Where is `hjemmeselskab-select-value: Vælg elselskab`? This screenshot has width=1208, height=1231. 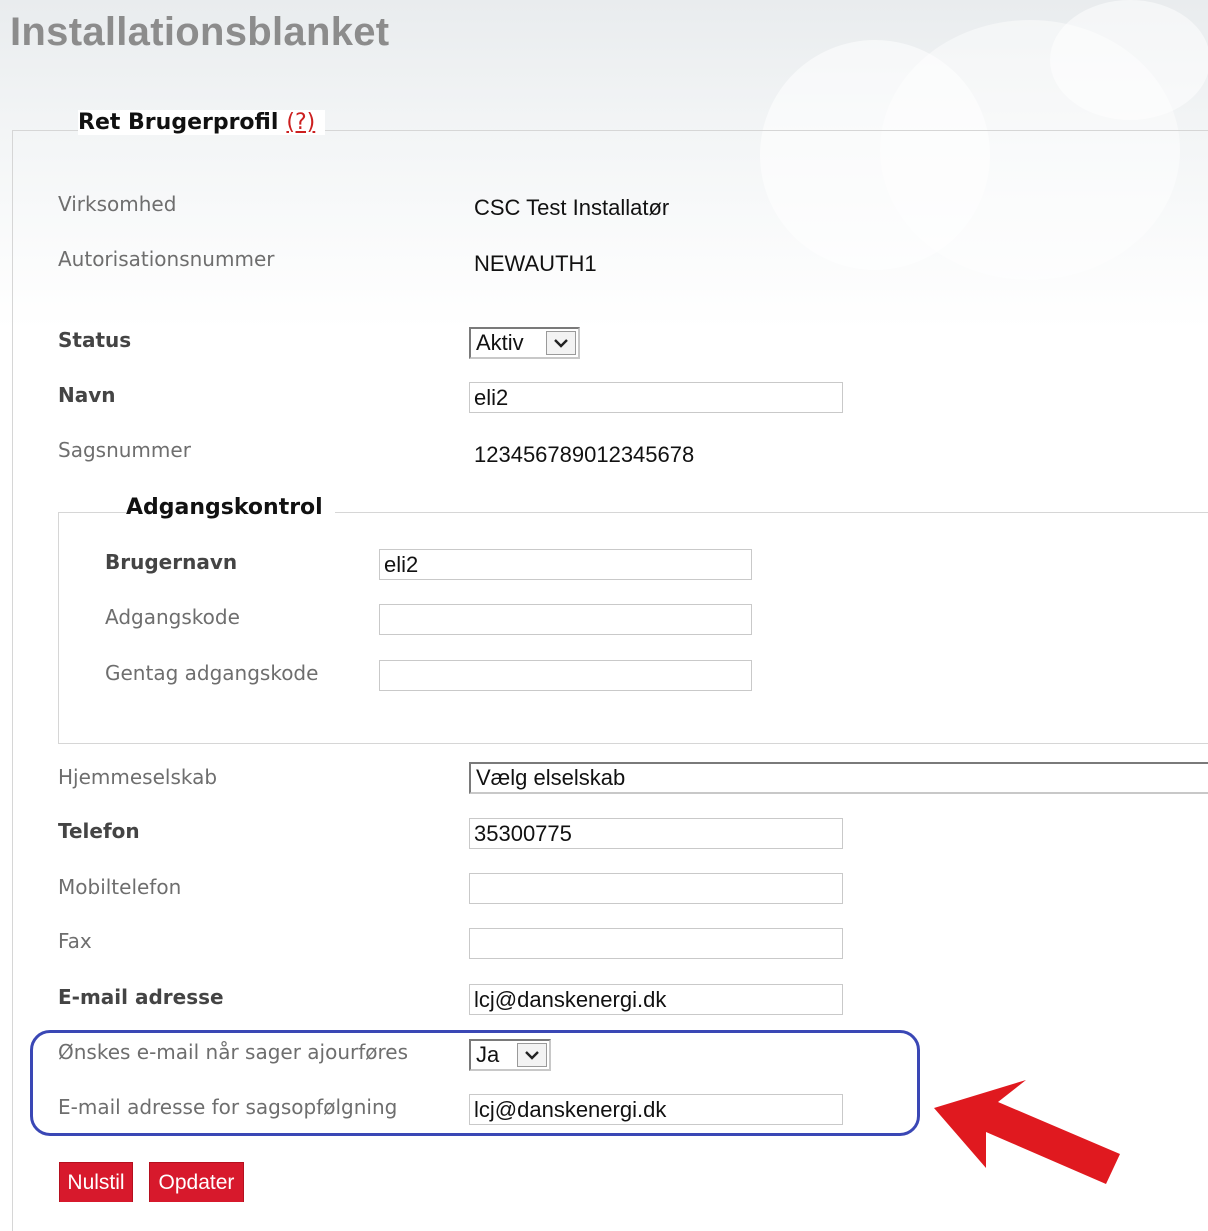 hjemmeselskab-select-value: Vælg elselskab is located at coordinates (551, 777).